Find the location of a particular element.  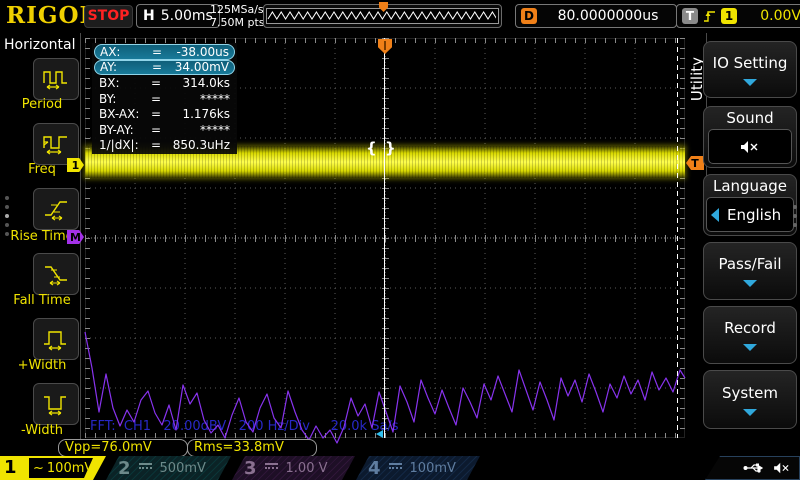

cursor-a-marker: { is located at coordinates (371, 148).